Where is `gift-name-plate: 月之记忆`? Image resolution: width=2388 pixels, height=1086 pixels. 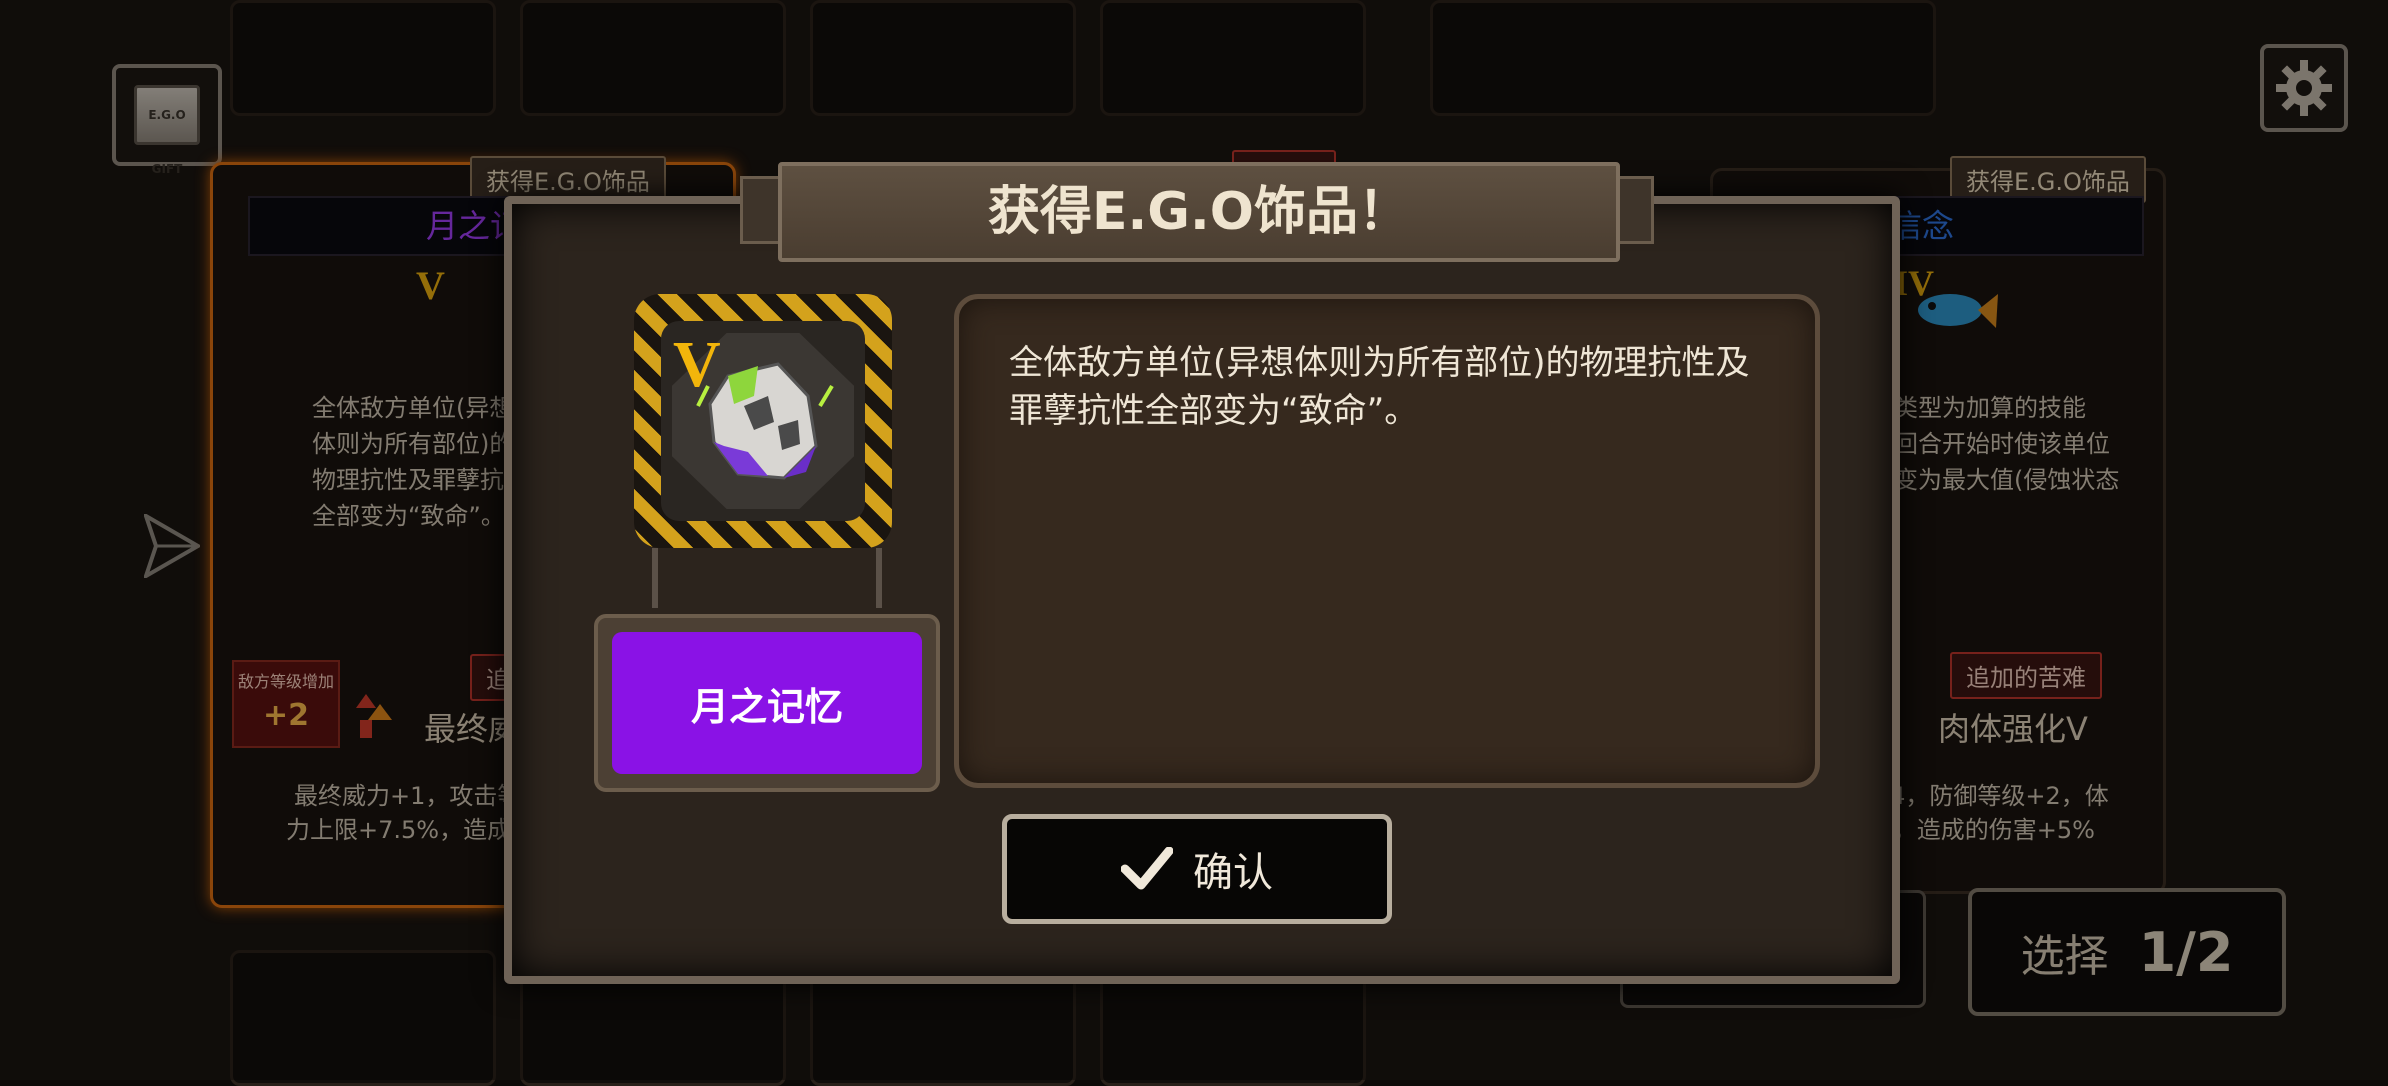
gift-name-plate: 月之记忆 is located at coordinates (767, 703).